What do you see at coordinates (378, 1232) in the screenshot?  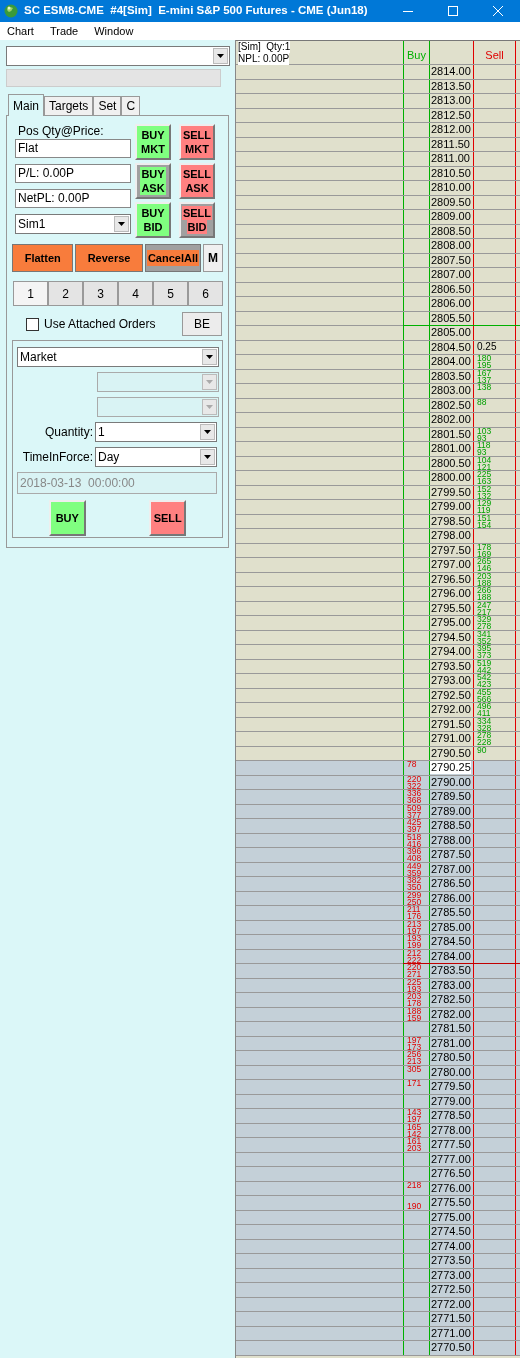 I see `ladder-row: 2774.50` at bounding box center [378, 1232].